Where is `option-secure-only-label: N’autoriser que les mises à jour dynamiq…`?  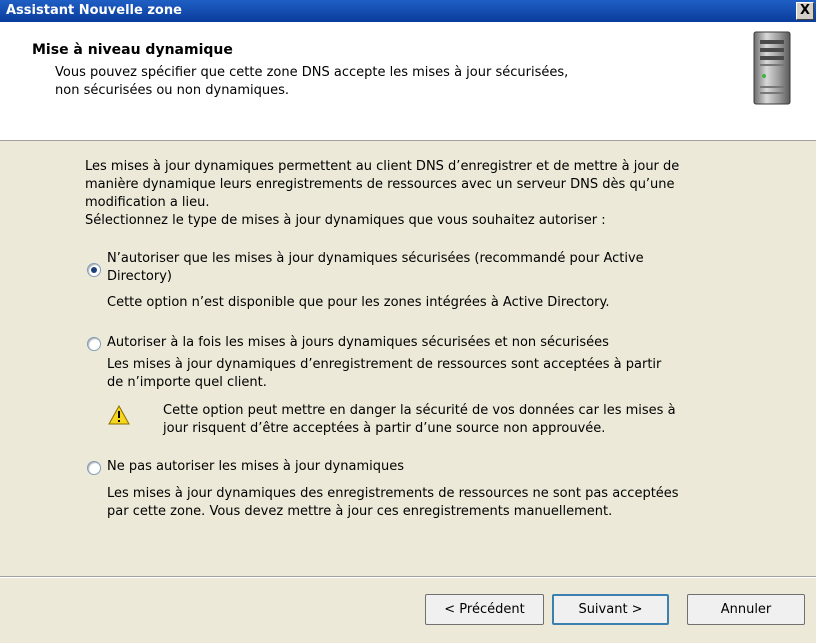
option-secure-only-label: N’autoriser que les mises à jour dynamiq… is located at coordinates (375, 268).